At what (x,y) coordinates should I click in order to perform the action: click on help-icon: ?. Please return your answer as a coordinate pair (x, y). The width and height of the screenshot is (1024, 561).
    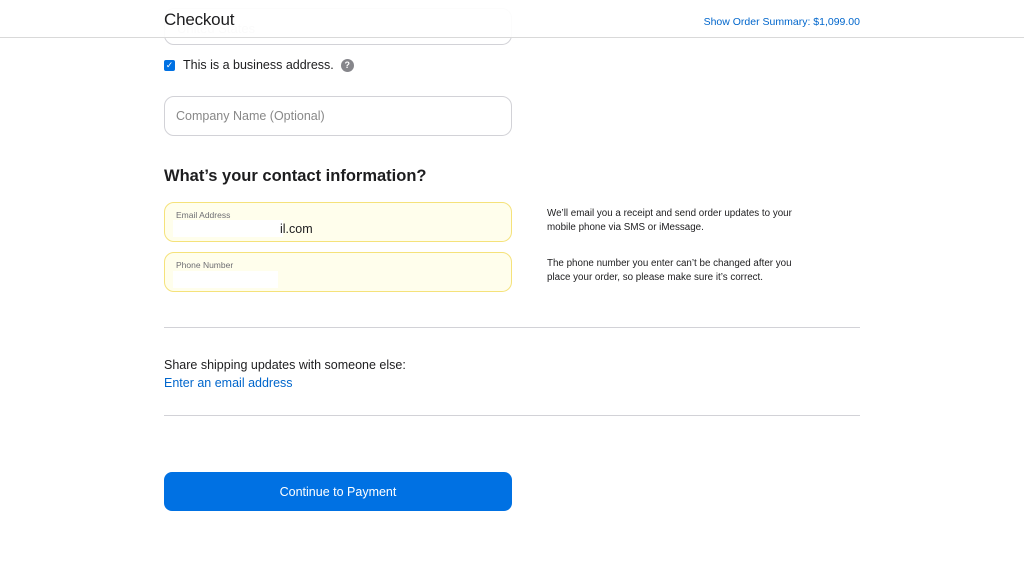
    Looking at the image, I should click on (347, 65).